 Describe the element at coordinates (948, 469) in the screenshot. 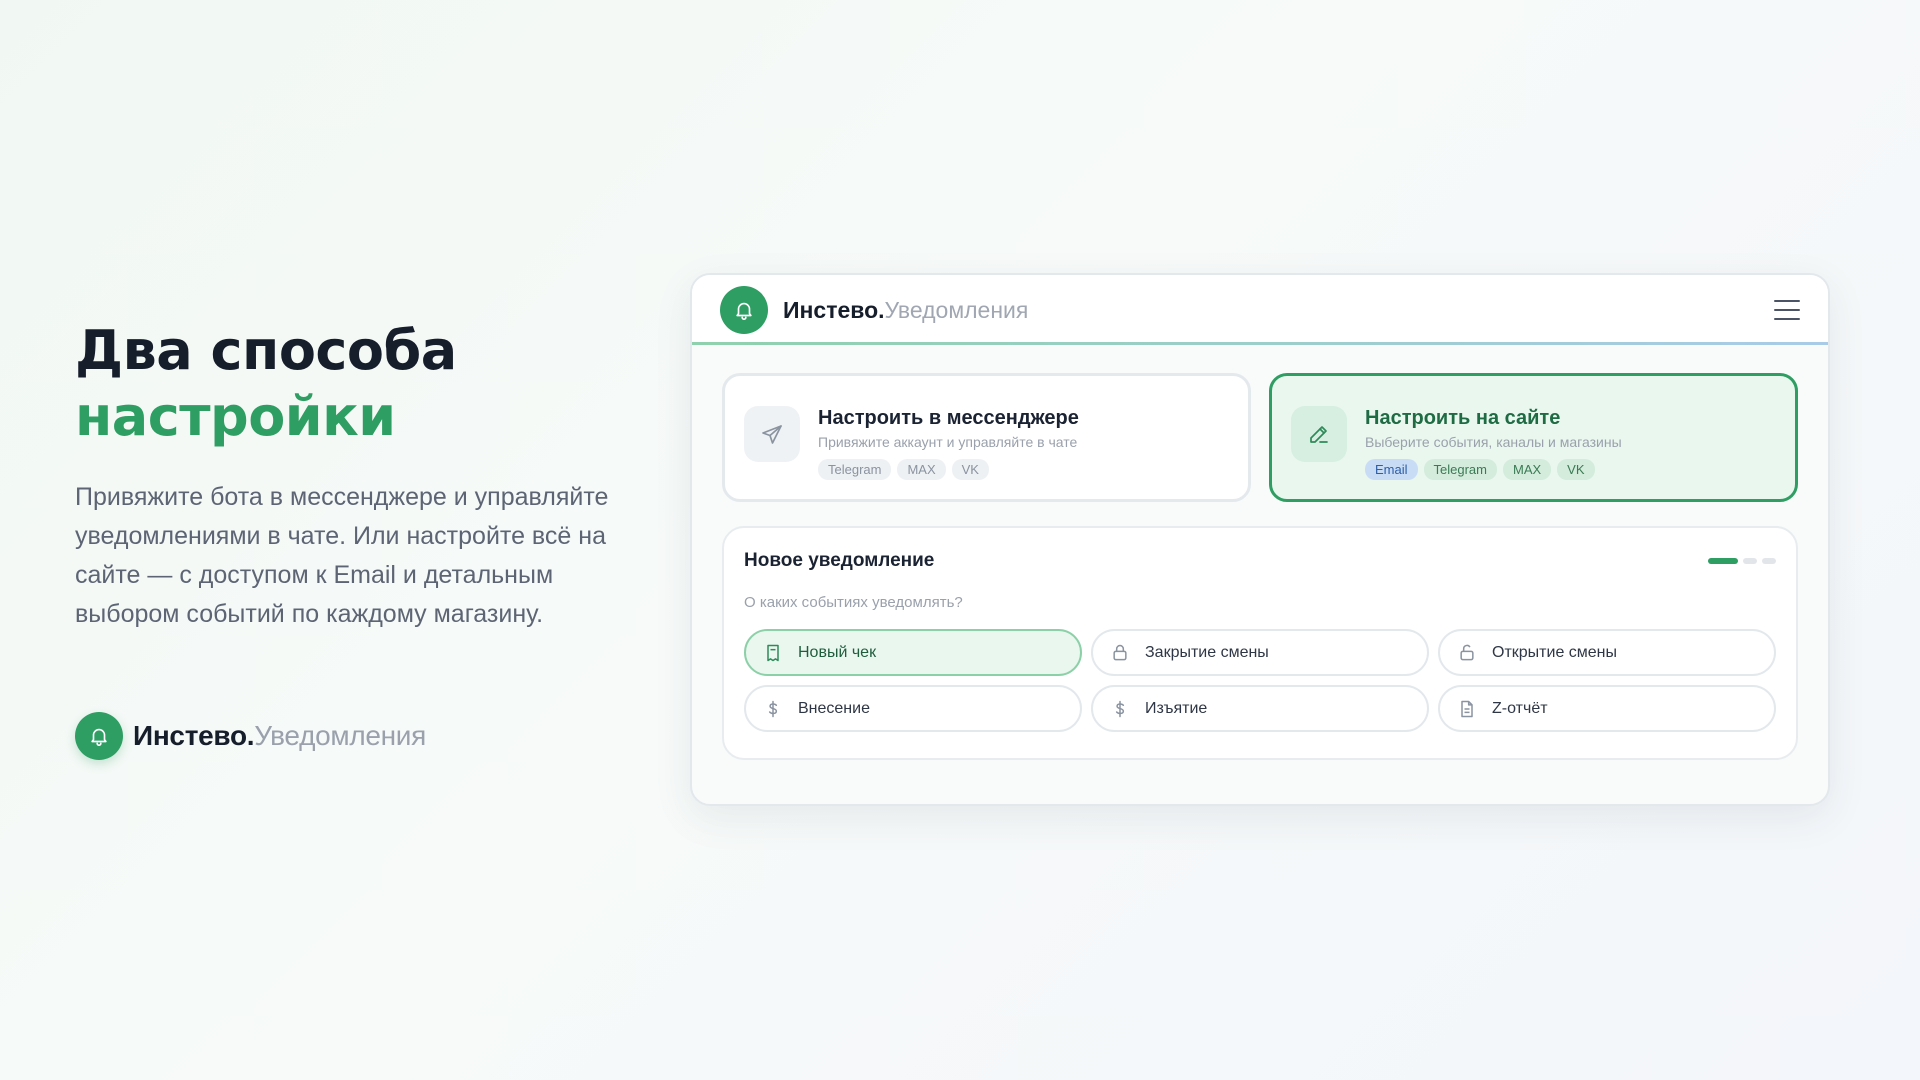

I see `channel-chips: Telegram MAX VK` at that location.